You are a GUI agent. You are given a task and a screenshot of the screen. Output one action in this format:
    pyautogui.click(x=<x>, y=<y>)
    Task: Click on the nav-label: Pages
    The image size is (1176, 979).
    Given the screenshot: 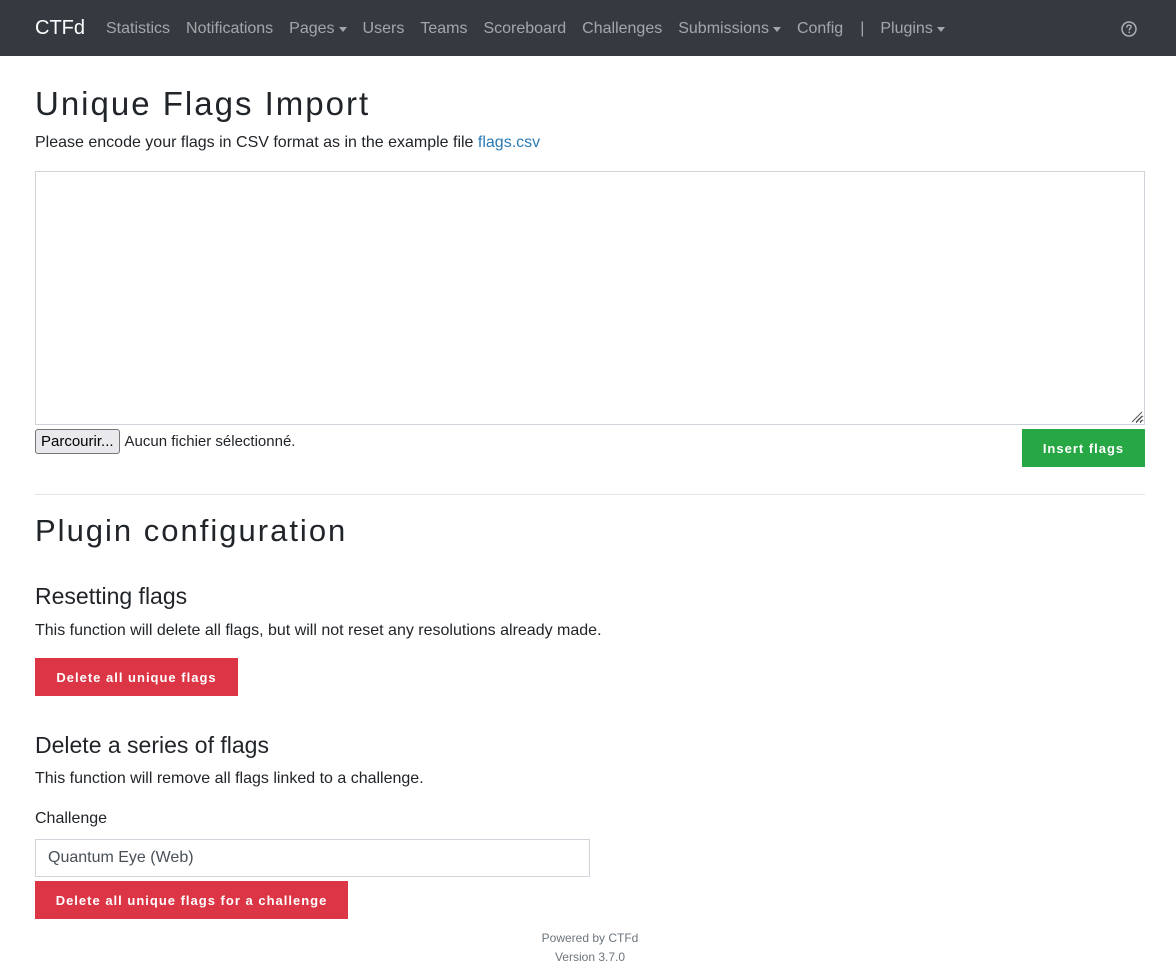 What is the action you would take?
    pyautogui.click(x=312, y=28)
    